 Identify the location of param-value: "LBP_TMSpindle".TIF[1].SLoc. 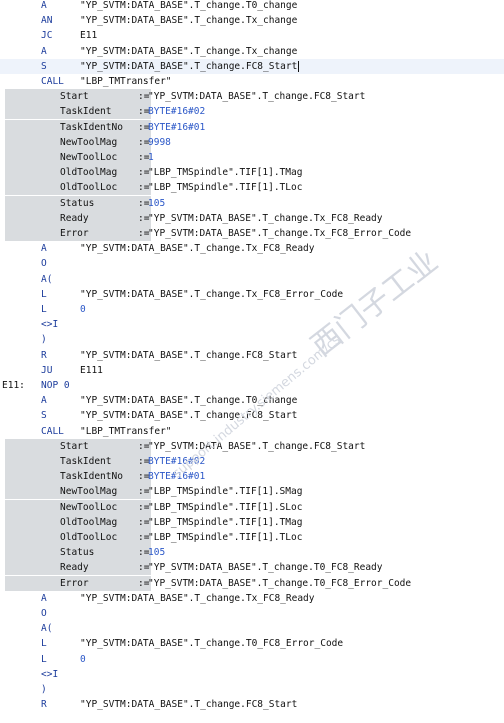
(225, 507).